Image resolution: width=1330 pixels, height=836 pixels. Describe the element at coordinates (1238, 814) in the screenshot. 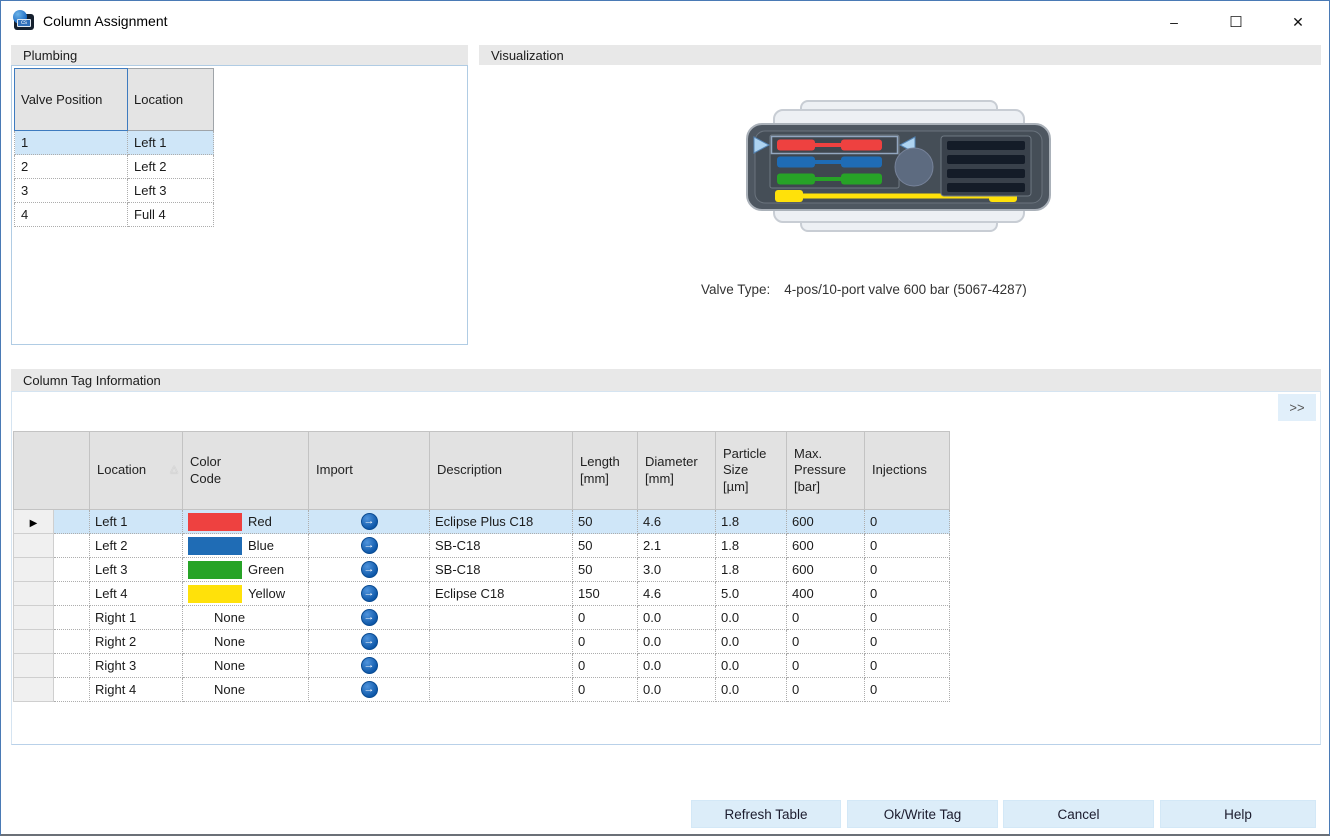

I see `help-button: Help` at that location.